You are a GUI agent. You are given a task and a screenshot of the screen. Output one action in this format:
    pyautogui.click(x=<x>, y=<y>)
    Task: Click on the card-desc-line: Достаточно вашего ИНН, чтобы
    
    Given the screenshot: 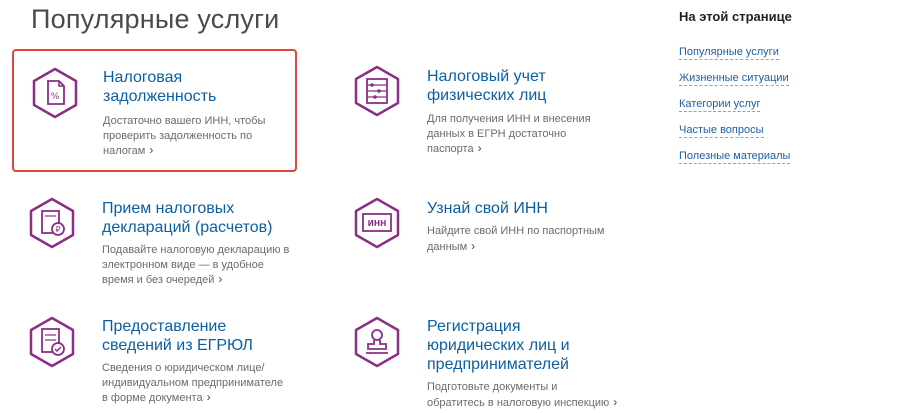 What is the action you would take?
    pyautogui.click(x=184, y=121)
    